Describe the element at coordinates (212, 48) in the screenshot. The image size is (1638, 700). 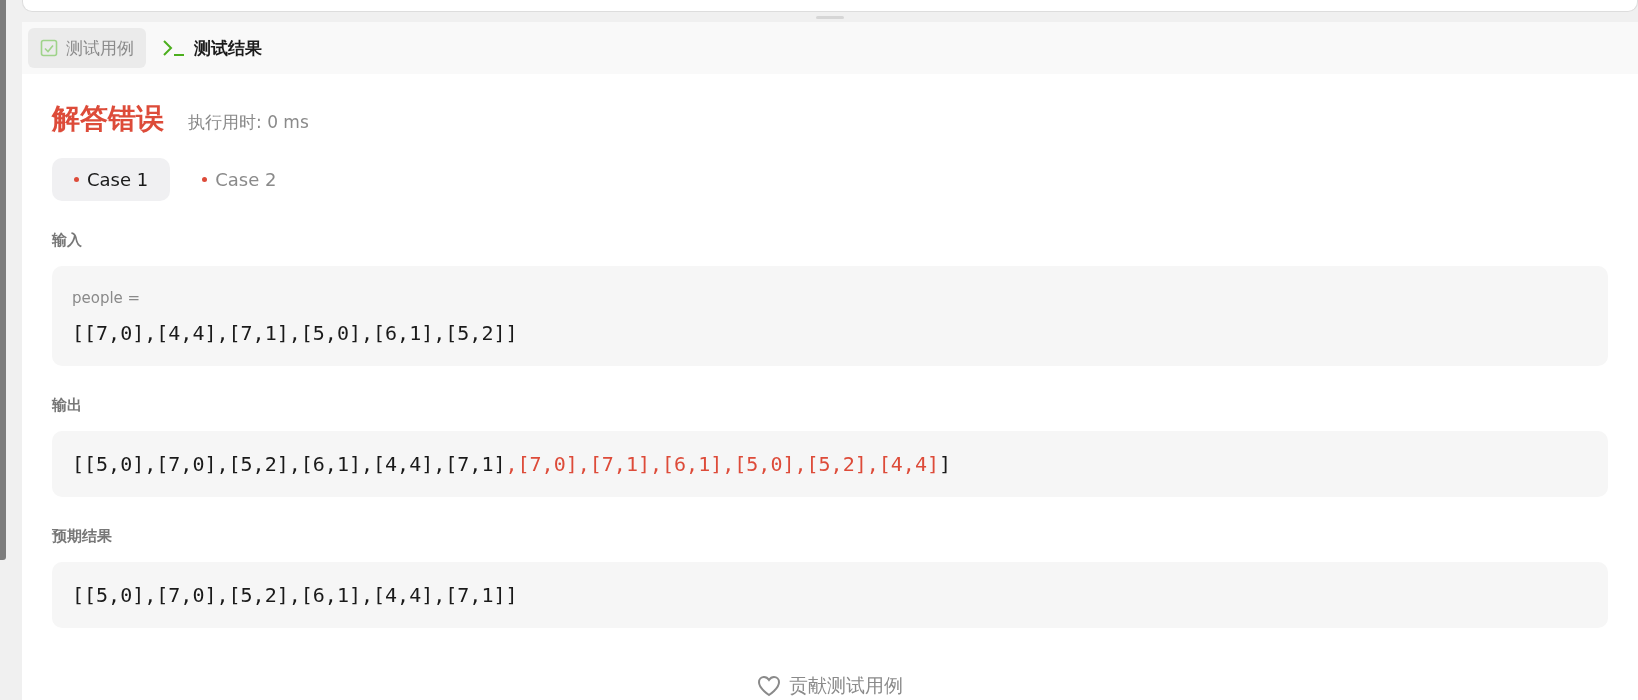
I see `panel-tab: 测试结果` at that location.